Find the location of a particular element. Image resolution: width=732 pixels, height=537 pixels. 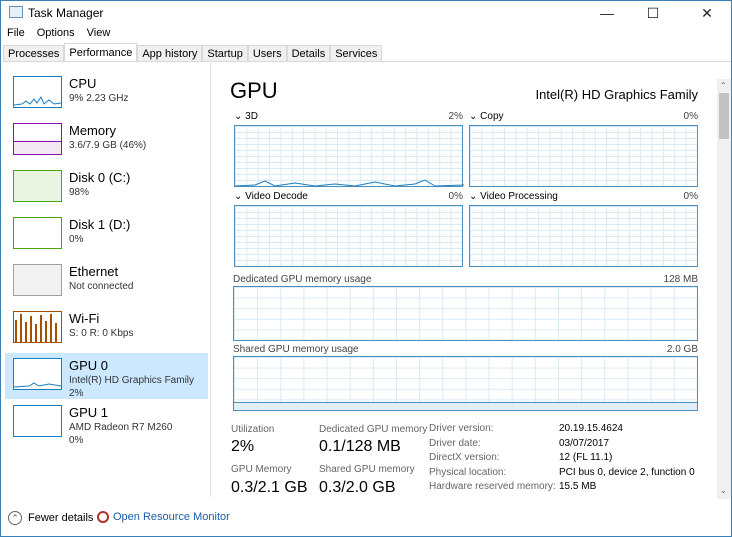

close-button: ✕ is located at coordinates (707, 13).